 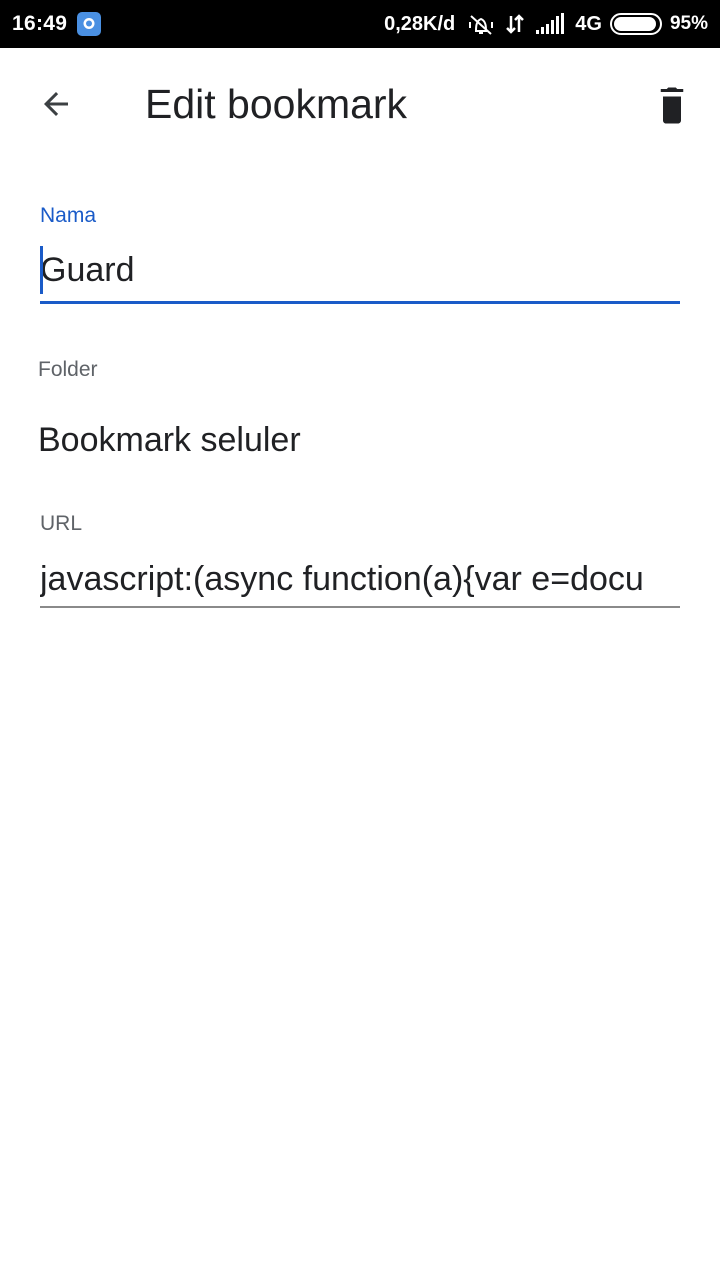 I want to click on delete-button, so click(x=672, y=104).